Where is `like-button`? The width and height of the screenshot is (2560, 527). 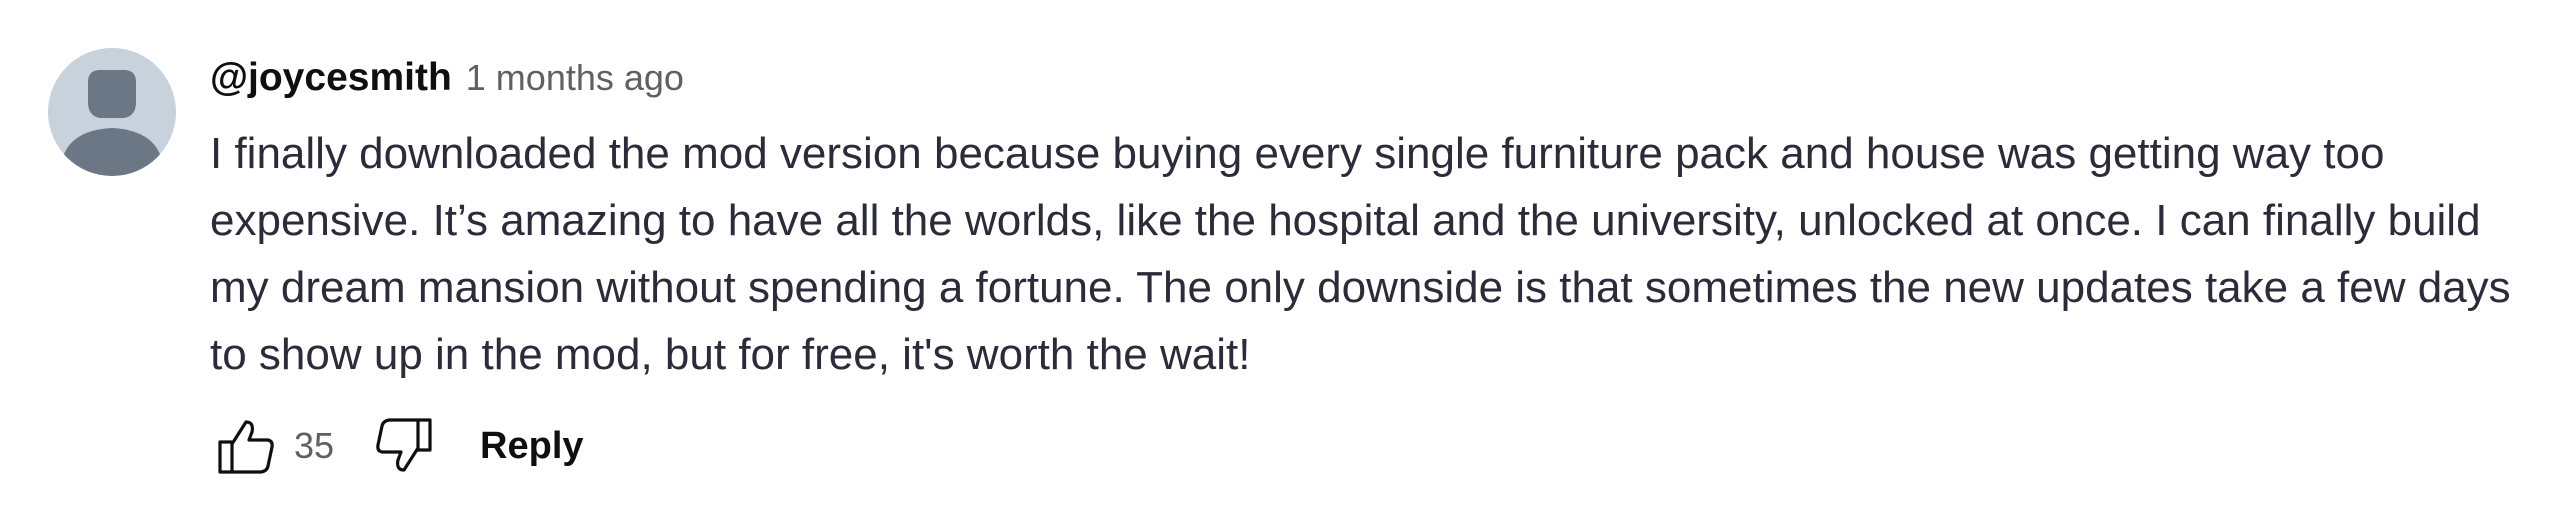 like-button is located at coordinates (246, 446).